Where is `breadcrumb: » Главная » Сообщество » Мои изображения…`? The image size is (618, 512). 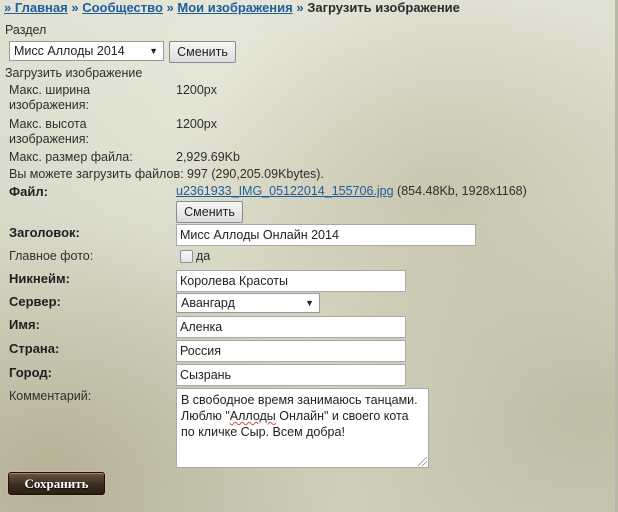 breadcrumb: » Главная » Сообщество » Мои изображения… is located at coordinates (232, 7).